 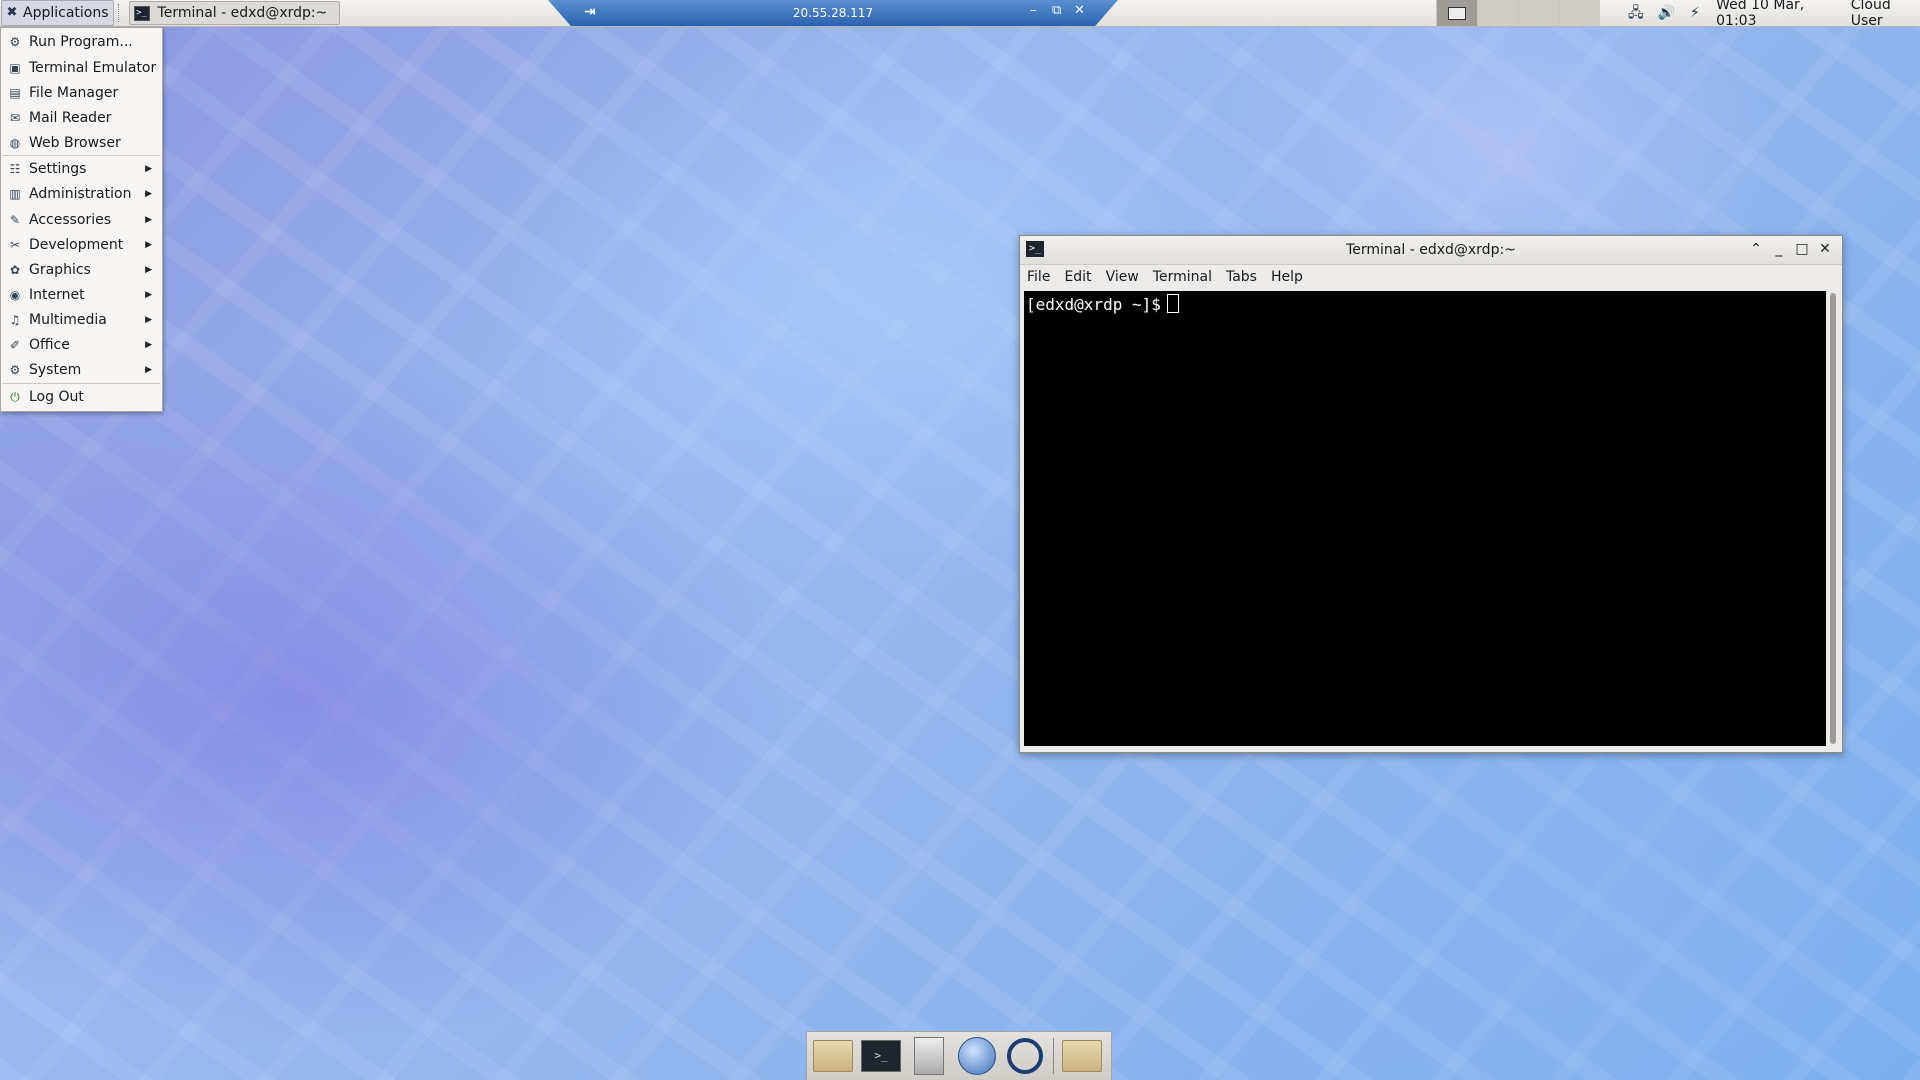 I want to click on run-icon: ⚙, so click(x=15, y=42).